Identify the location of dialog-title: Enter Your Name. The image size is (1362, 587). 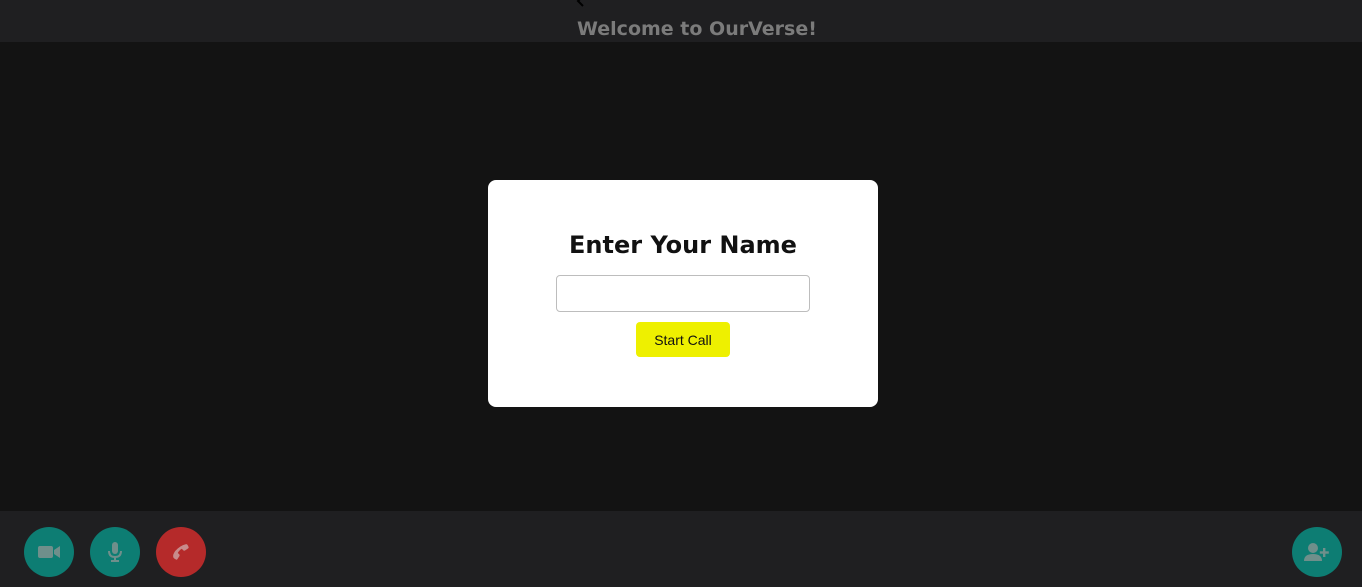
(683, 245).